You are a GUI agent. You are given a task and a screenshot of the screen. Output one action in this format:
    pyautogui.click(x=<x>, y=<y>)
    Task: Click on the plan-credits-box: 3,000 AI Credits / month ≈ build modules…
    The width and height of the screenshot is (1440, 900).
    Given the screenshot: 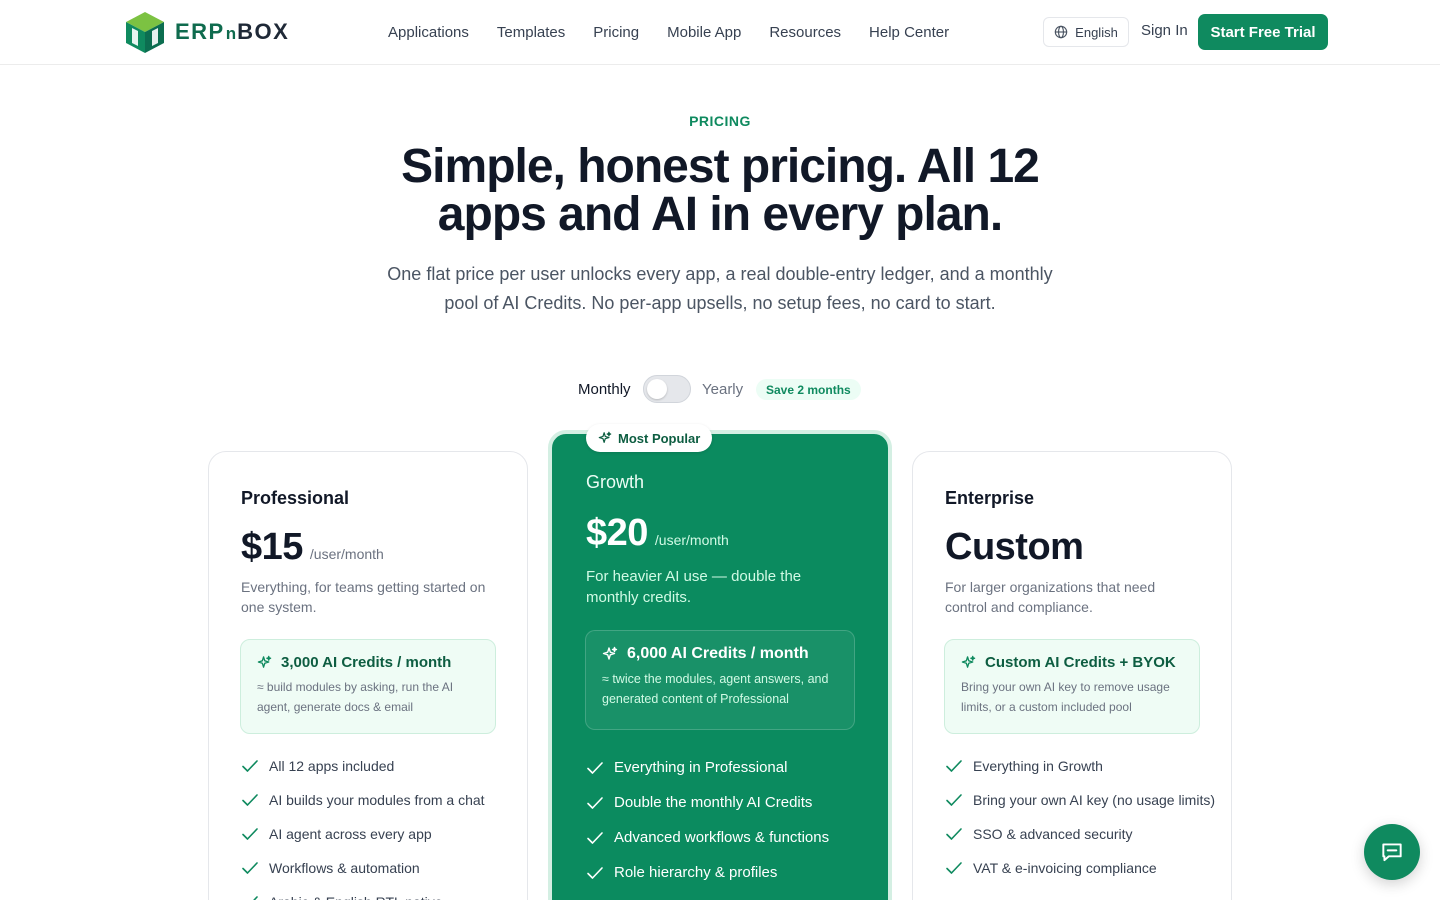 What is the action you would take?
    pyautogui.click(x=368, y=686)
    